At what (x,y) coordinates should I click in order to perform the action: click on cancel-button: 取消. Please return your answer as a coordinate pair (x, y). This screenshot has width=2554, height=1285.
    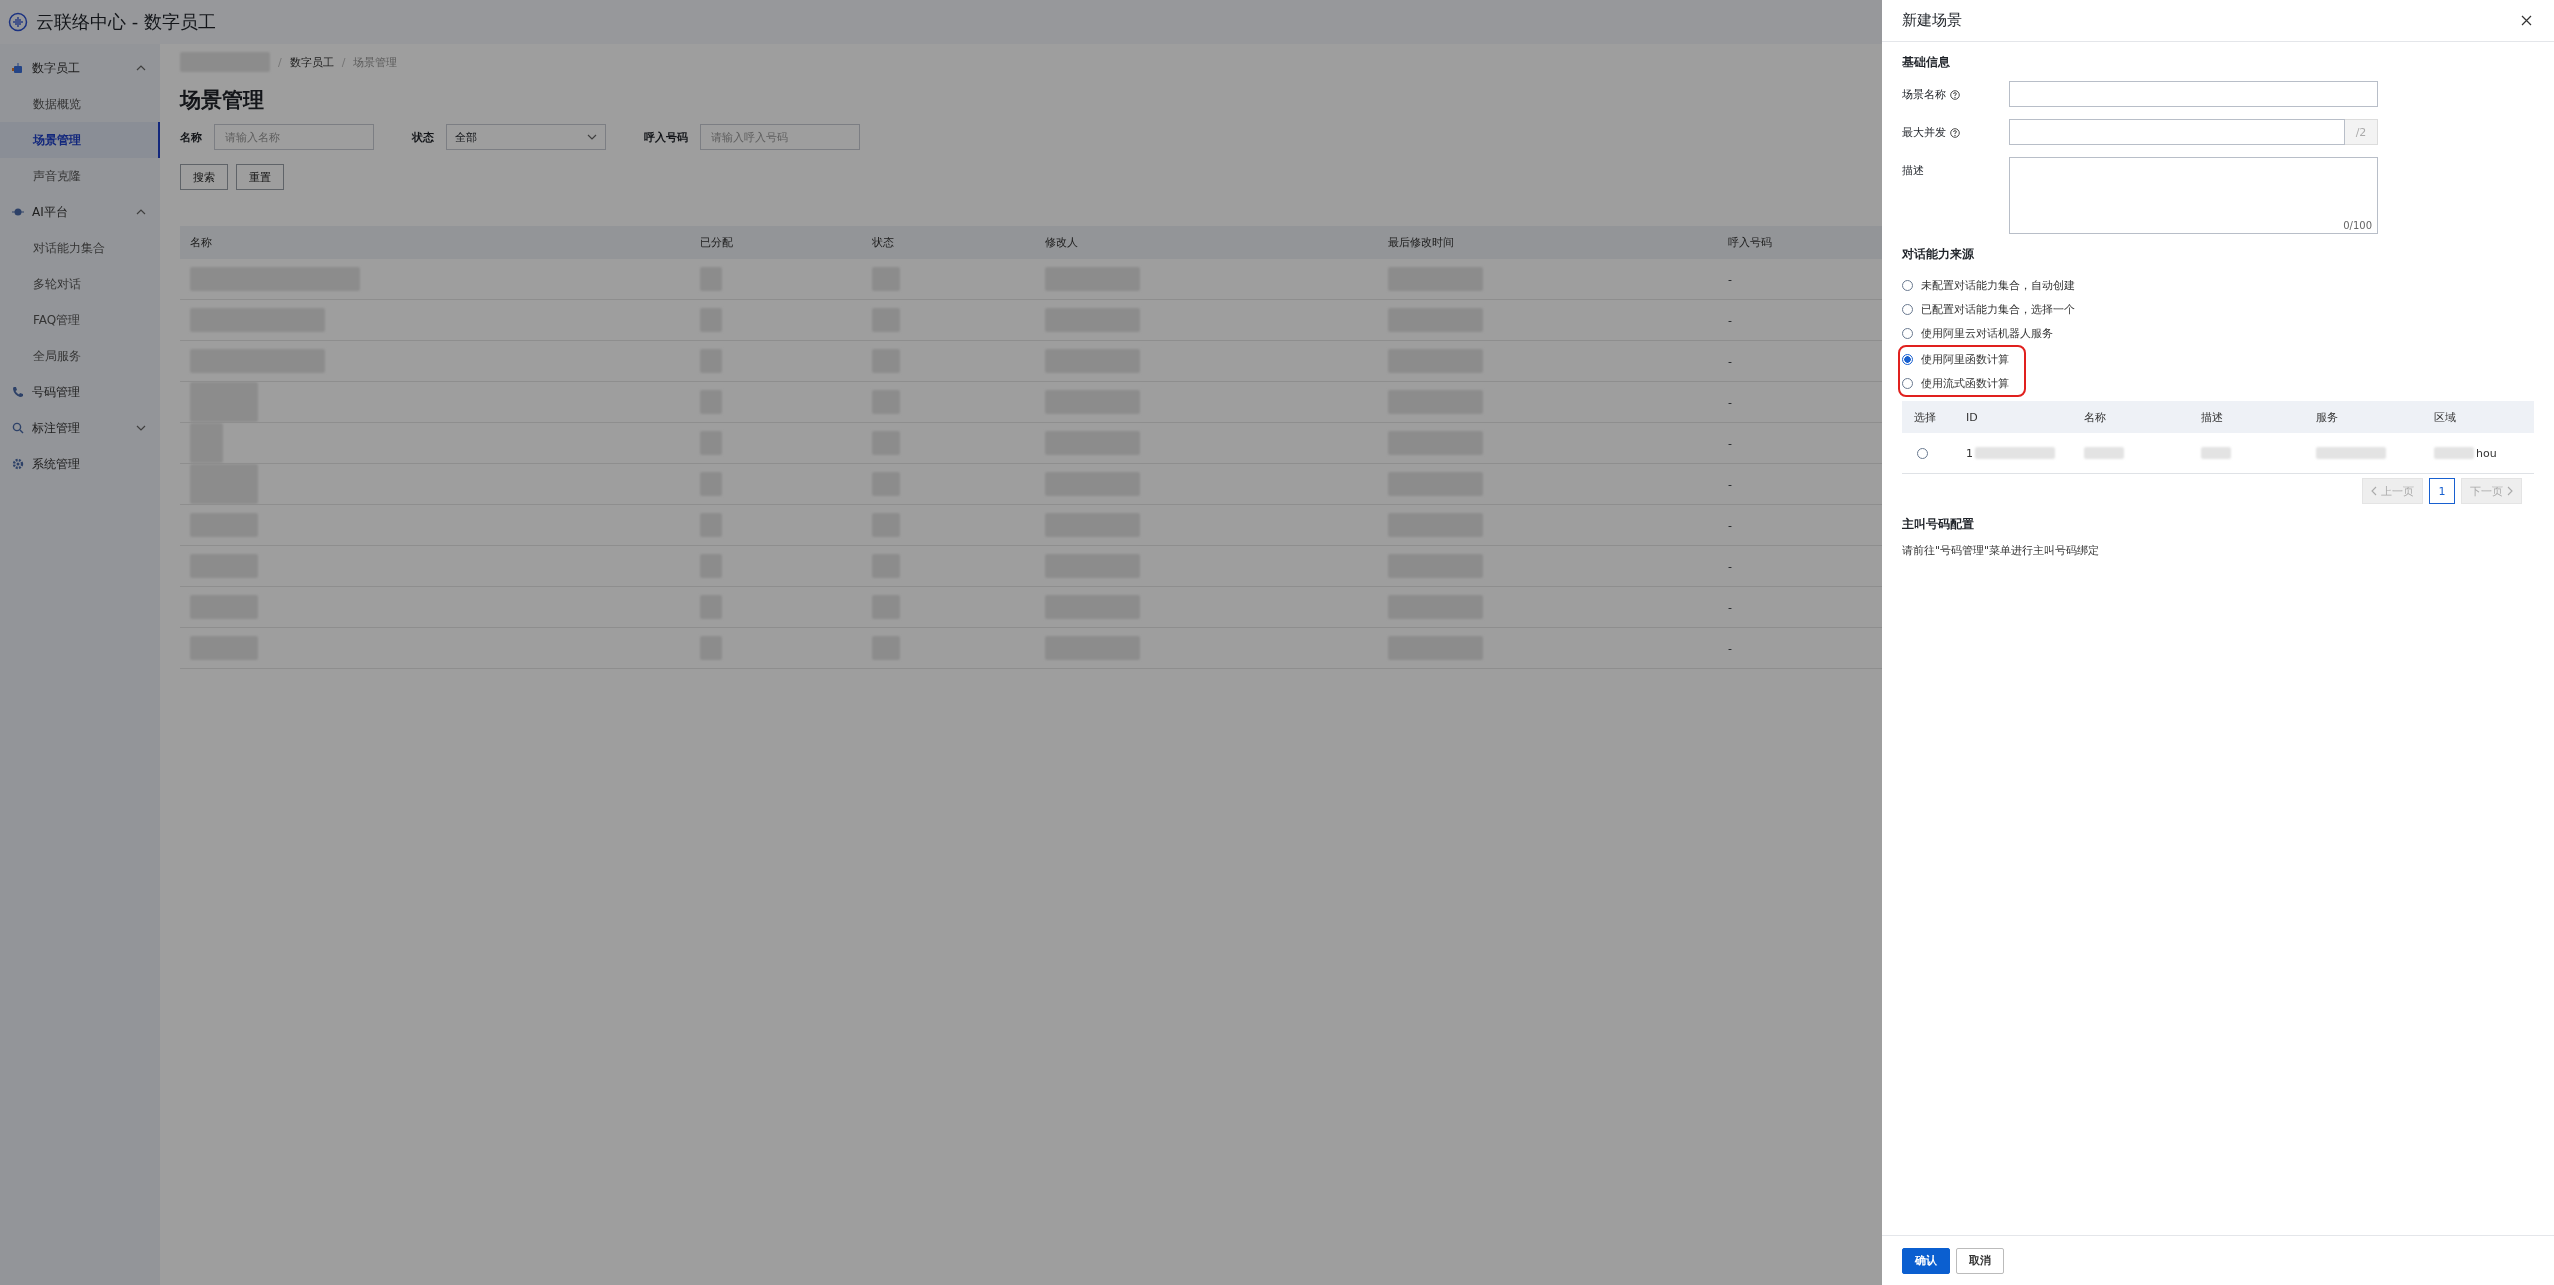
    Looking at the image, I should click on (1980, 1260).